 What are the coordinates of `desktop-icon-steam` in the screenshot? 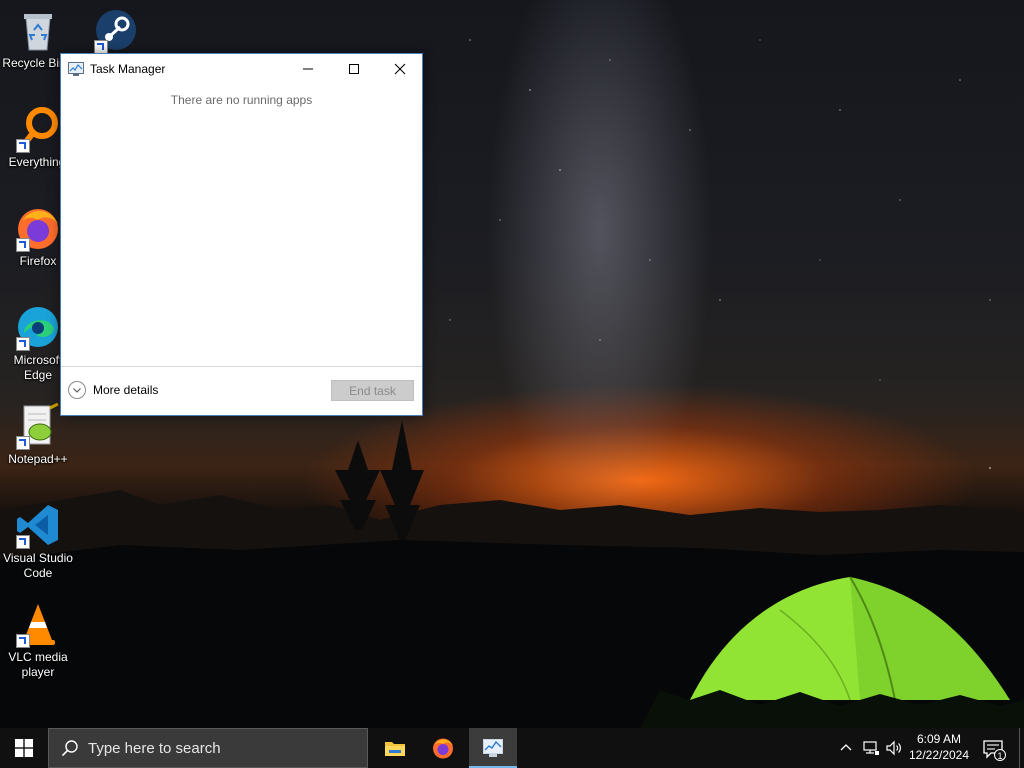 It's located at (116, 31).